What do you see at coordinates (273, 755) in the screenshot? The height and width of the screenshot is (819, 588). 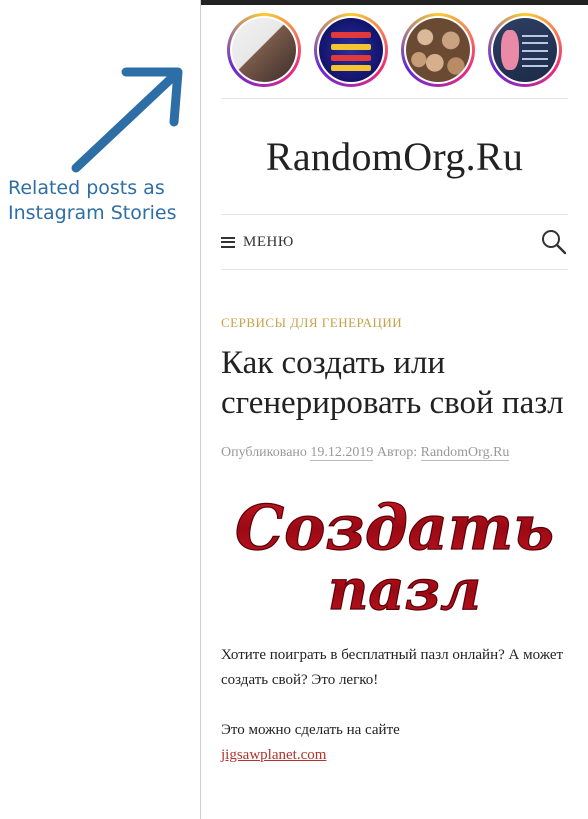 I see `jigsawplanet-link: jigsawplanet.com` at bounding box center [273, 755].